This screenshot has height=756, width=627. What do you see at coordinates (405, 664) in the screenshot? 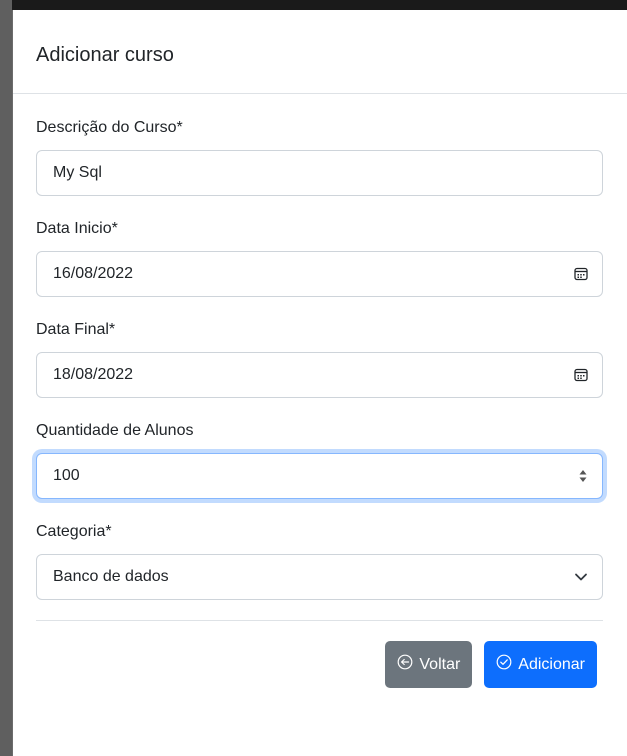
I see `arrow-left-circle-icon` at bounding box center [405, 664].